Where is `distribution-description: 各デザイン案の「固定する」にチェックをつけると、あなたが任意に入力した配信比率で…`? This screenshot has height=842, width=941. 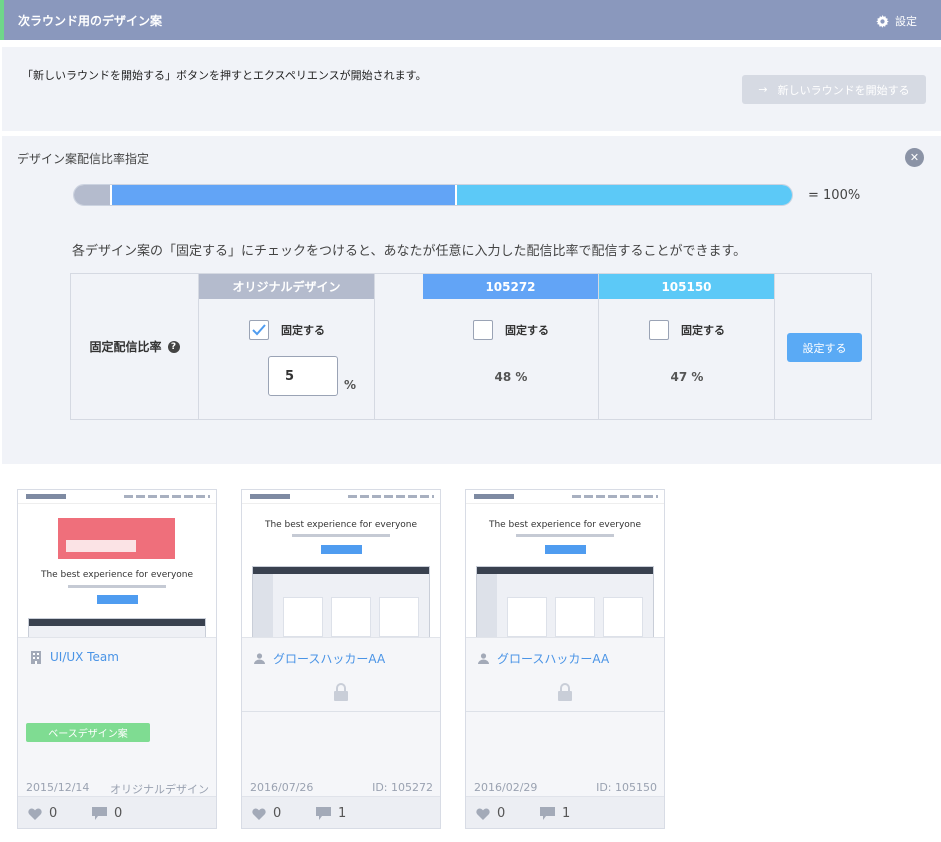 distribution-description: 各デザイン案の「固定する」にチェックをつけると、あなたが任意に入力した配信比率で… is located at coordinates (409, 251).